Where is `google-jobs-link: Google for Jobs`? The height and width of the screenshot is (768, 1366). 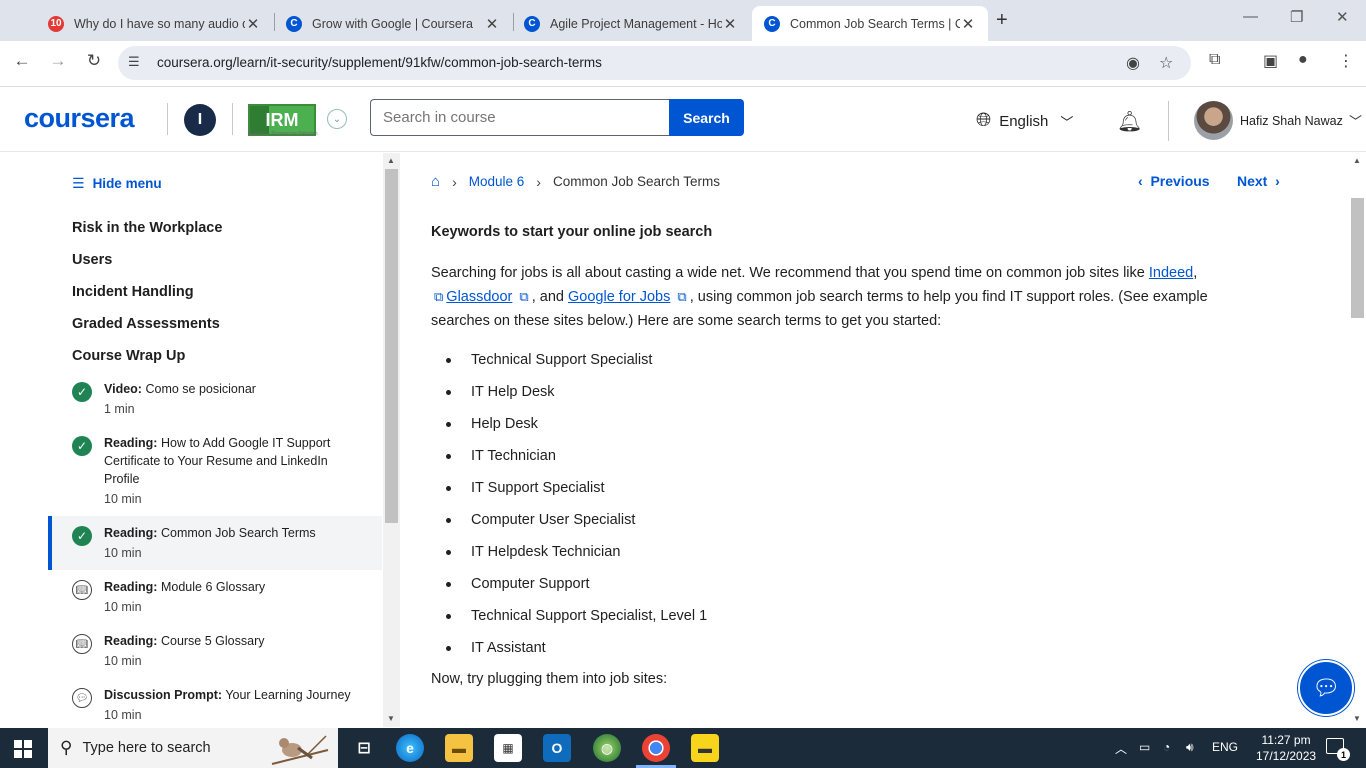
google-jobs-link: Google for Jobs is located at coordinates (619, 297).